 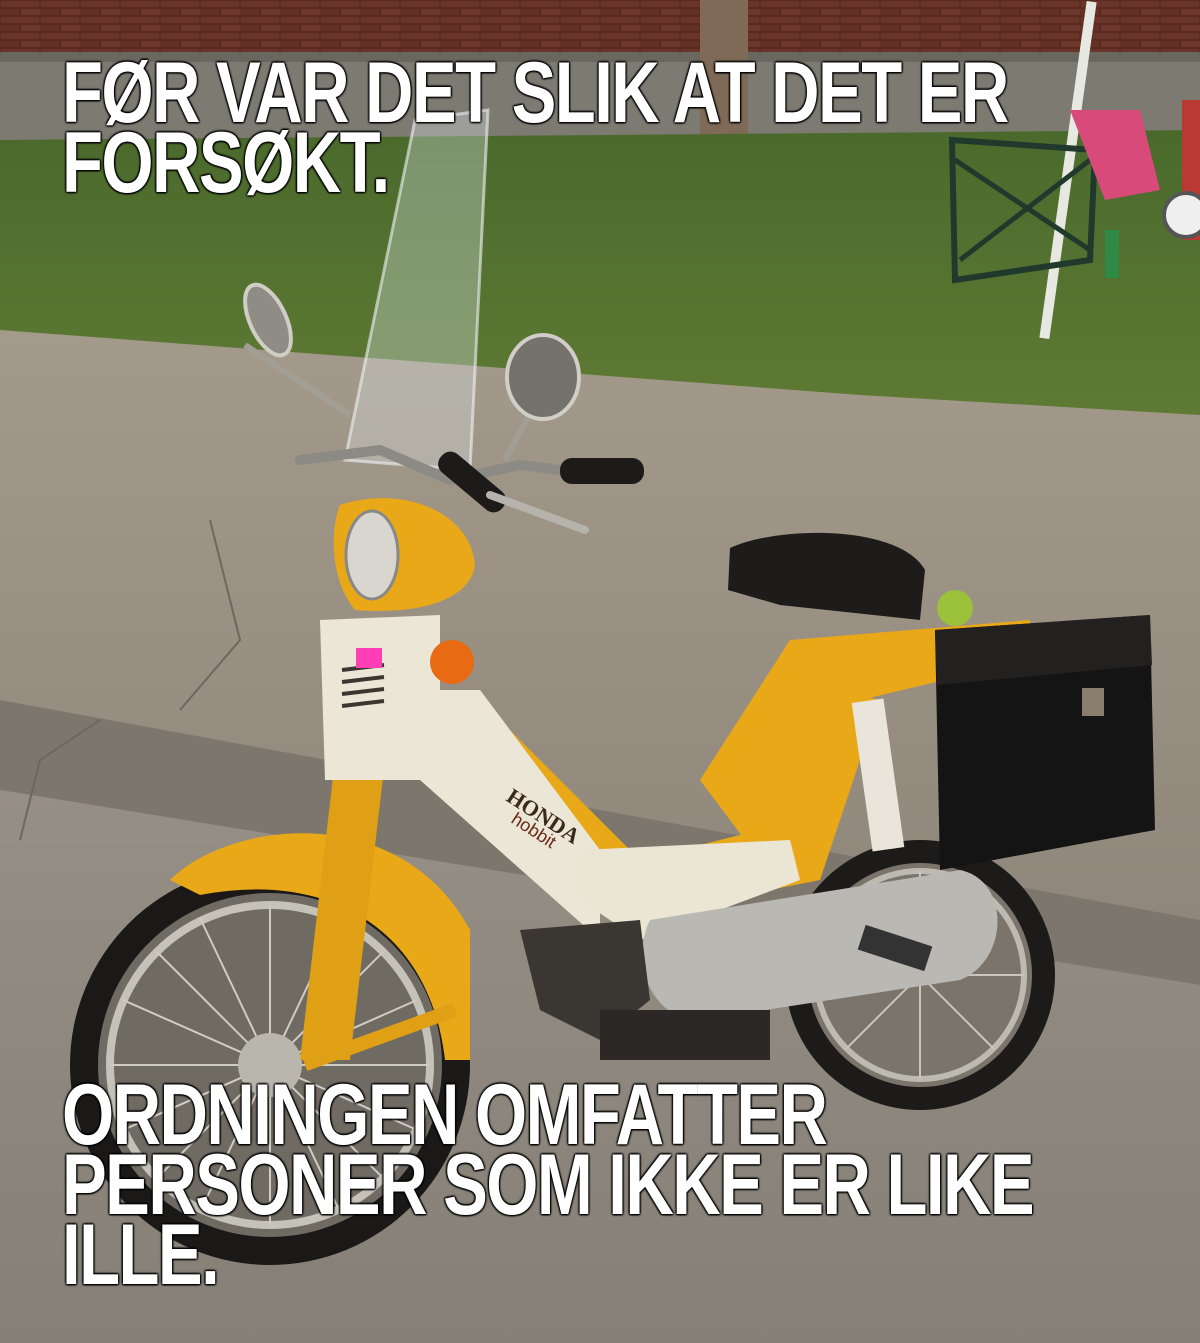 What do you see at coordinates (602, 471) in the screenshot?
I see `right-grip` at bounding box center [602, 471].